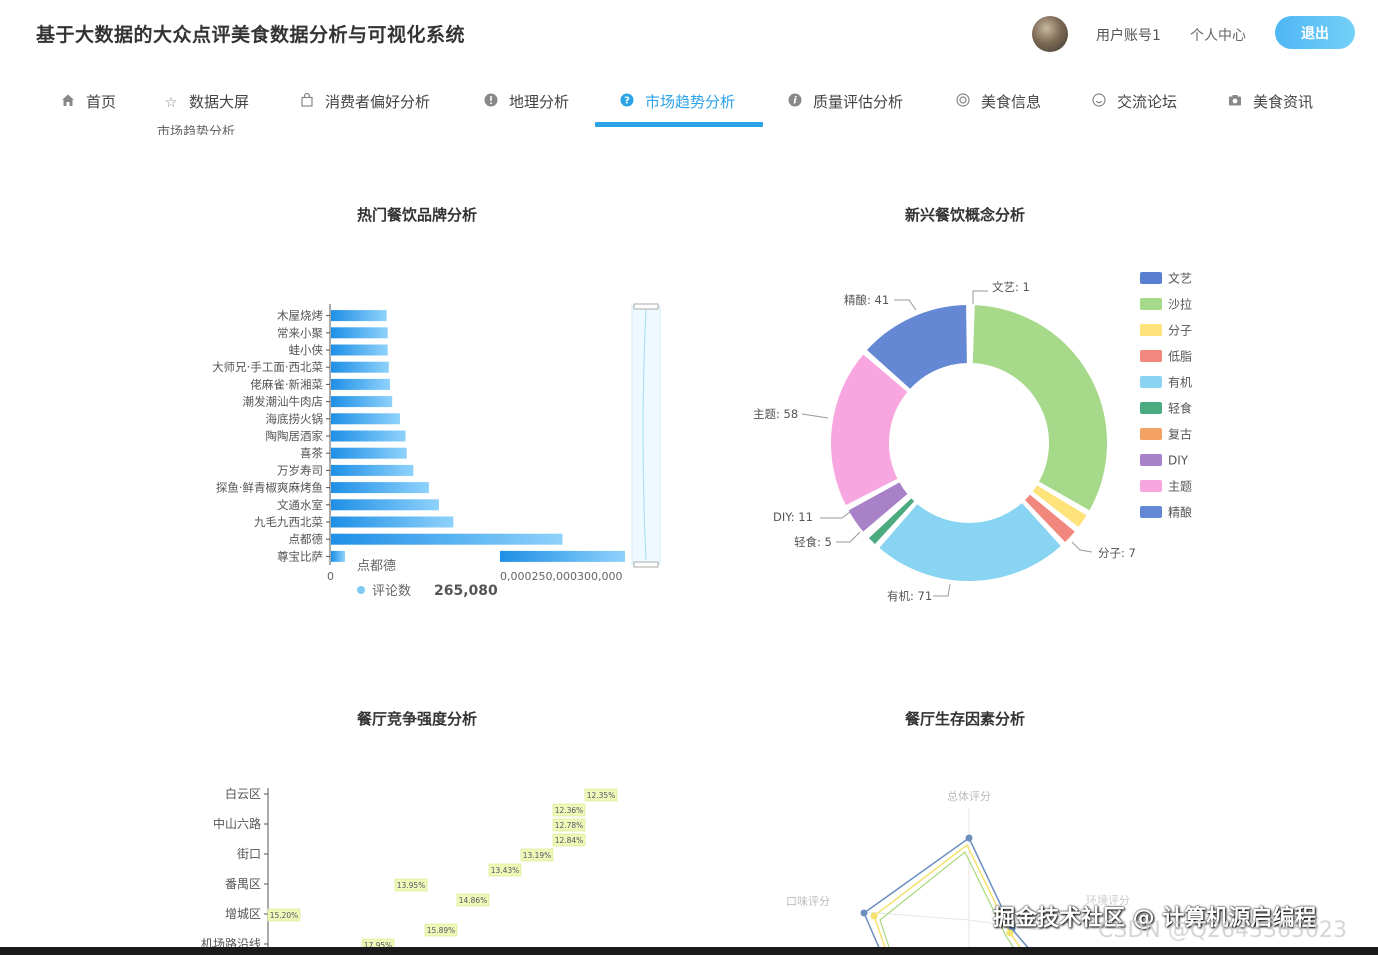 This screenshot has height=955, width=1378. I want to click on tooltip-value: 265,080, so click(466, 591).